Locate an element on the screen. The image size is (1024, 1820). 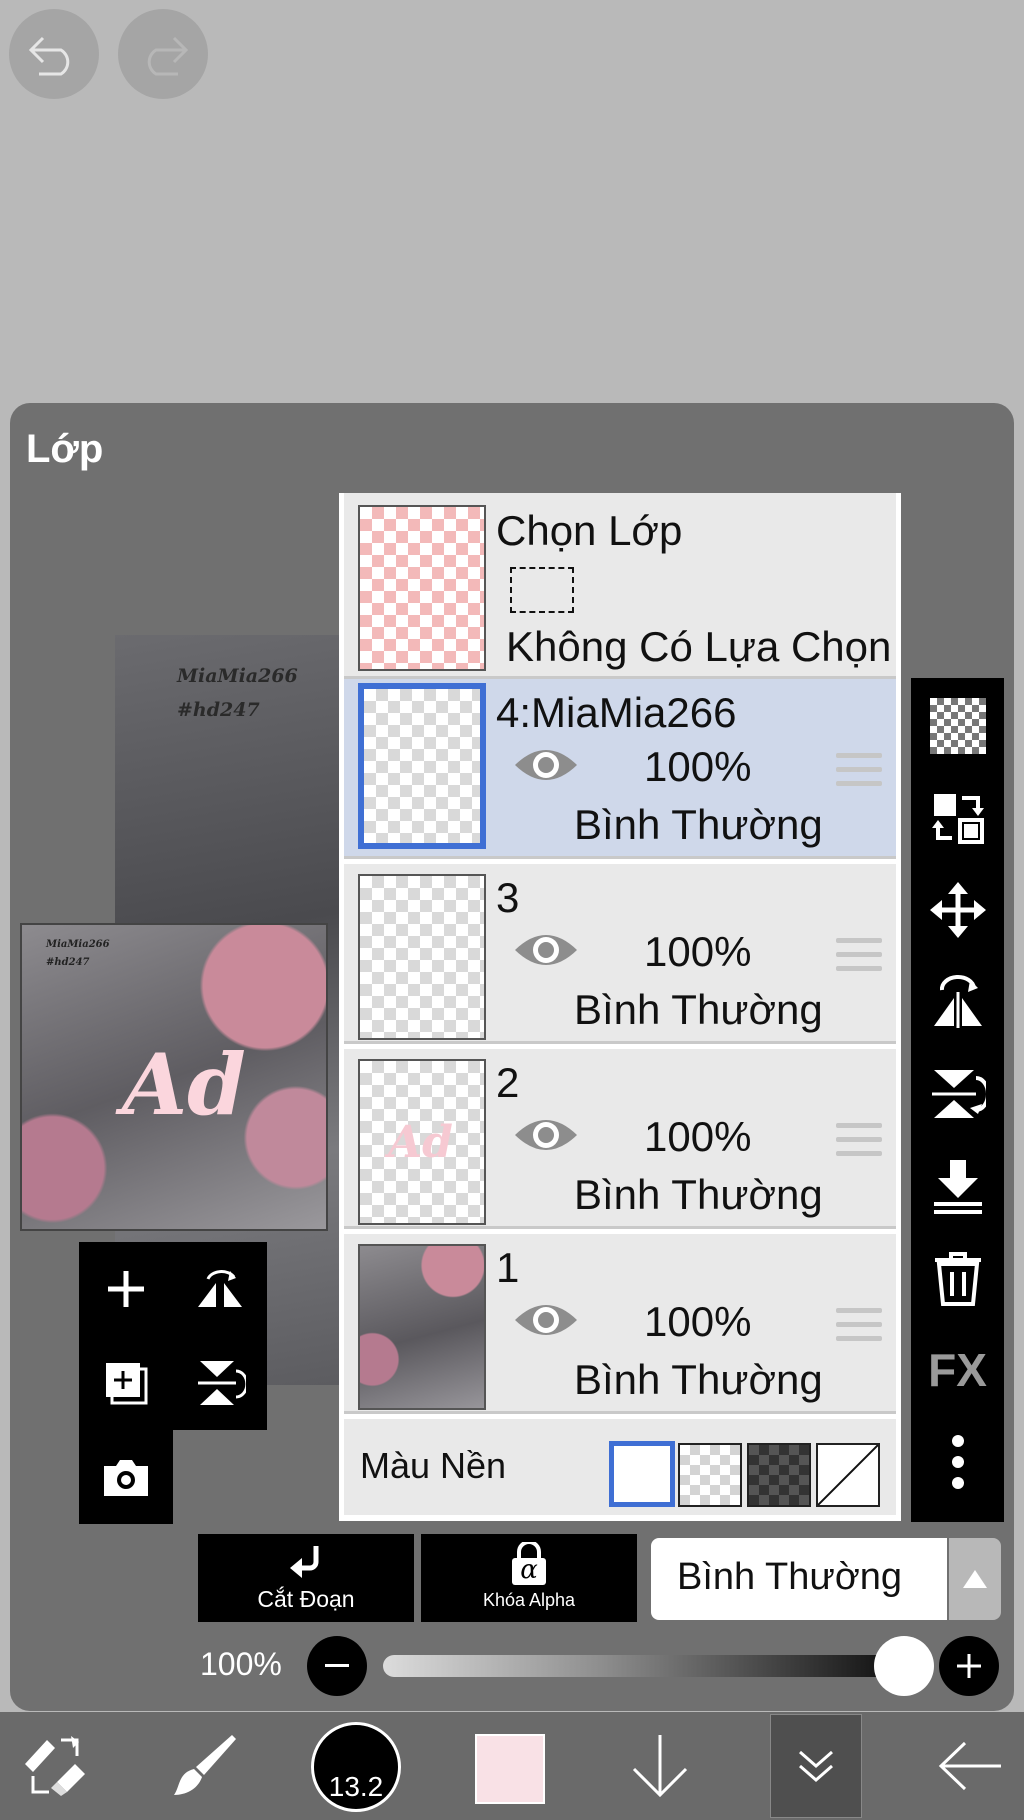
move-down-button is located at coordinates (660, 1766).